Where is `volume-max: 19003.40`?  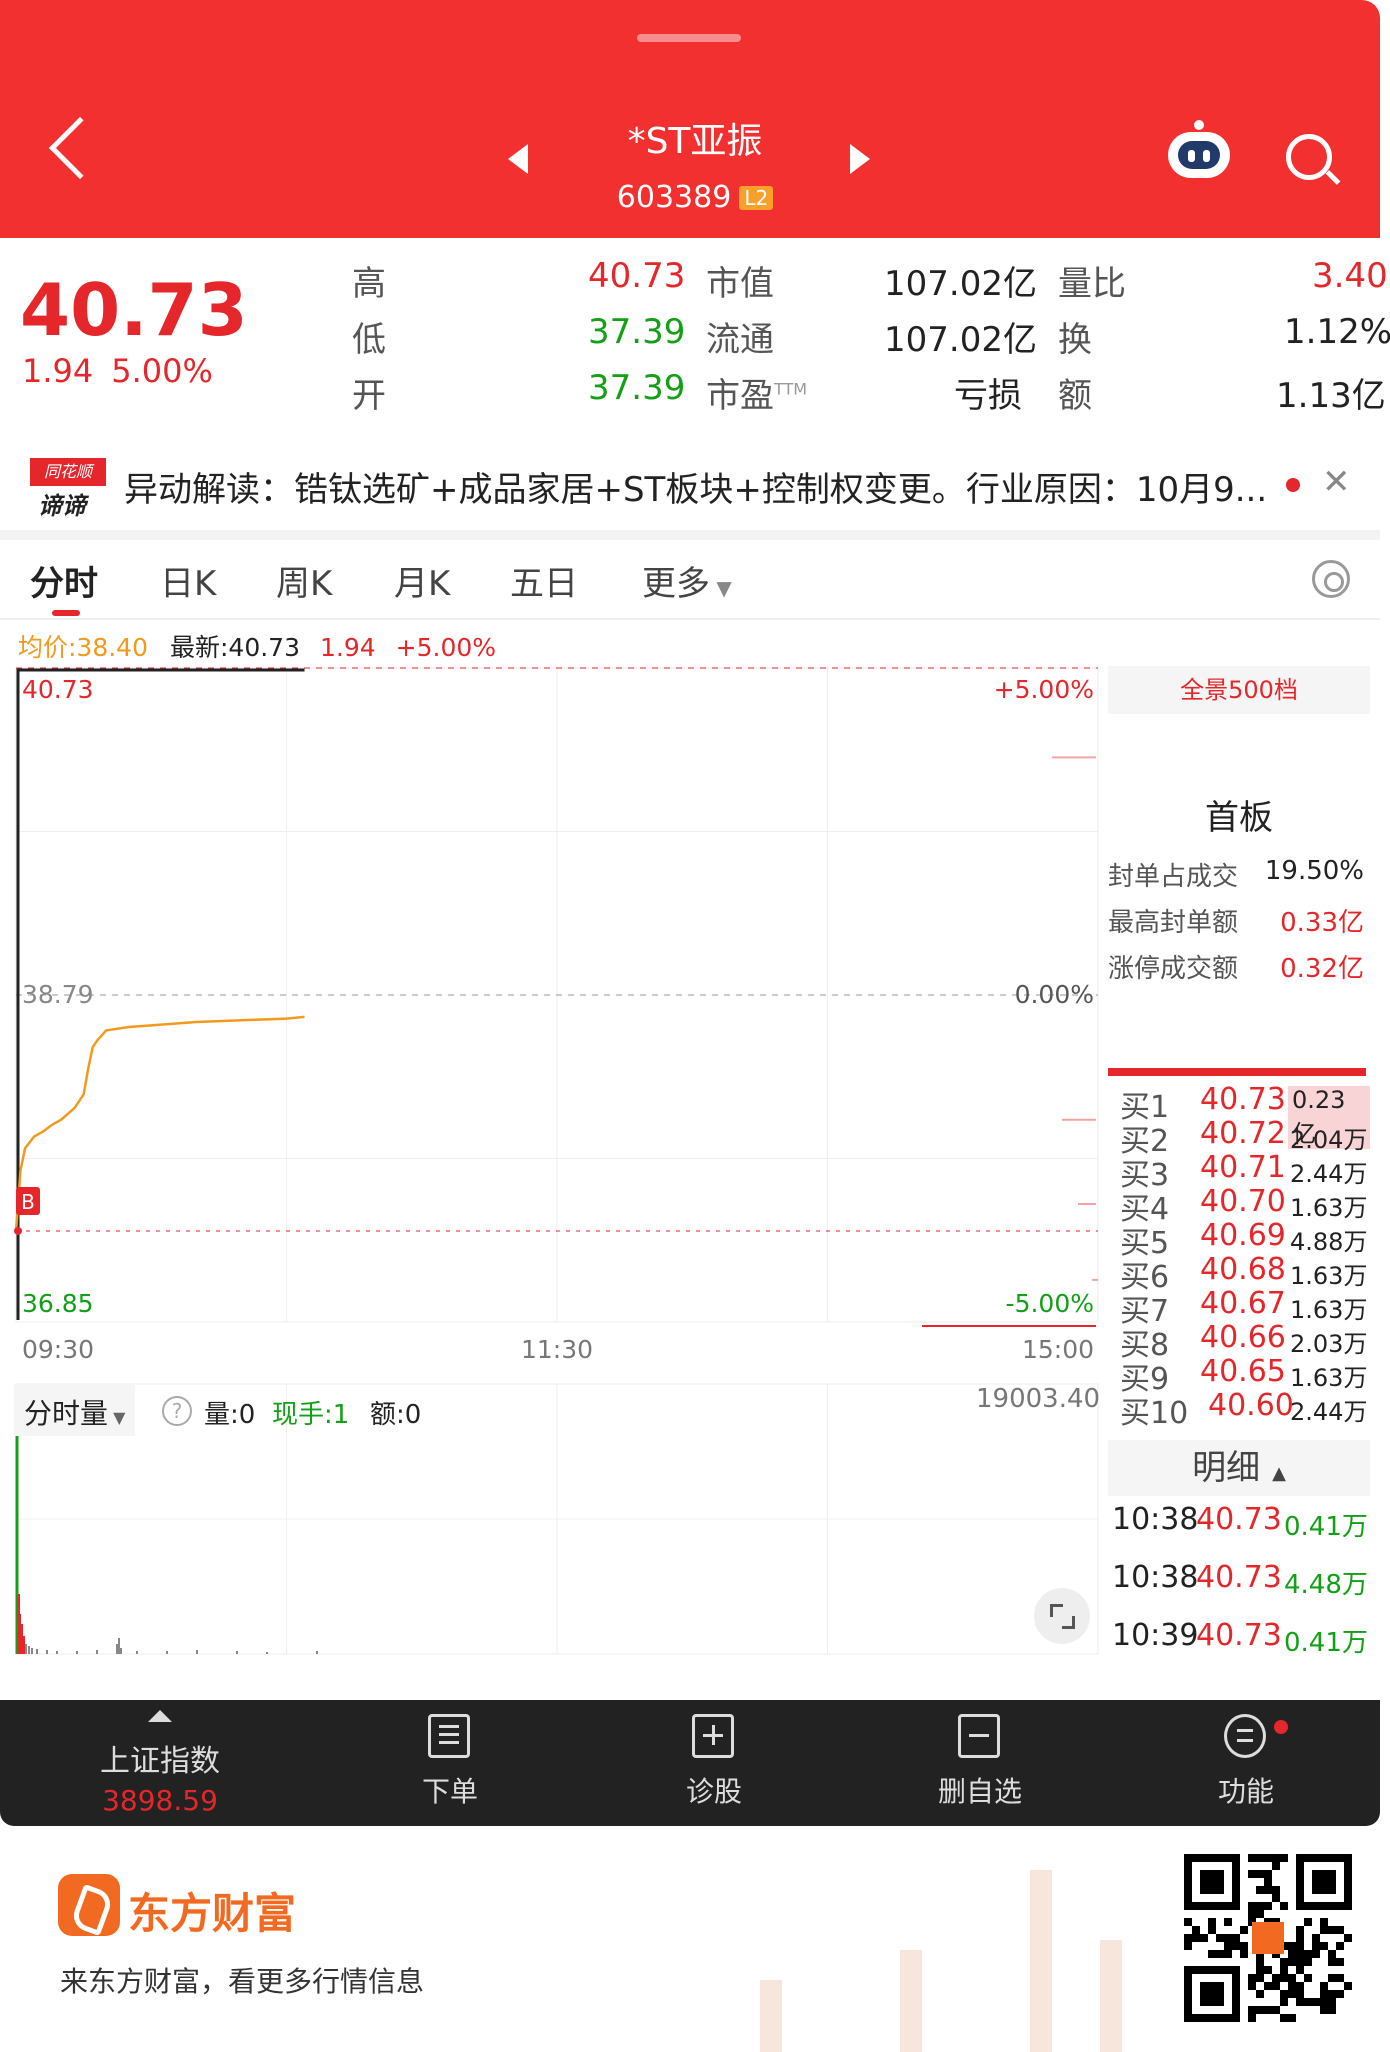
volume-max: 19003.40 is located at coordinates (1038, 1399).